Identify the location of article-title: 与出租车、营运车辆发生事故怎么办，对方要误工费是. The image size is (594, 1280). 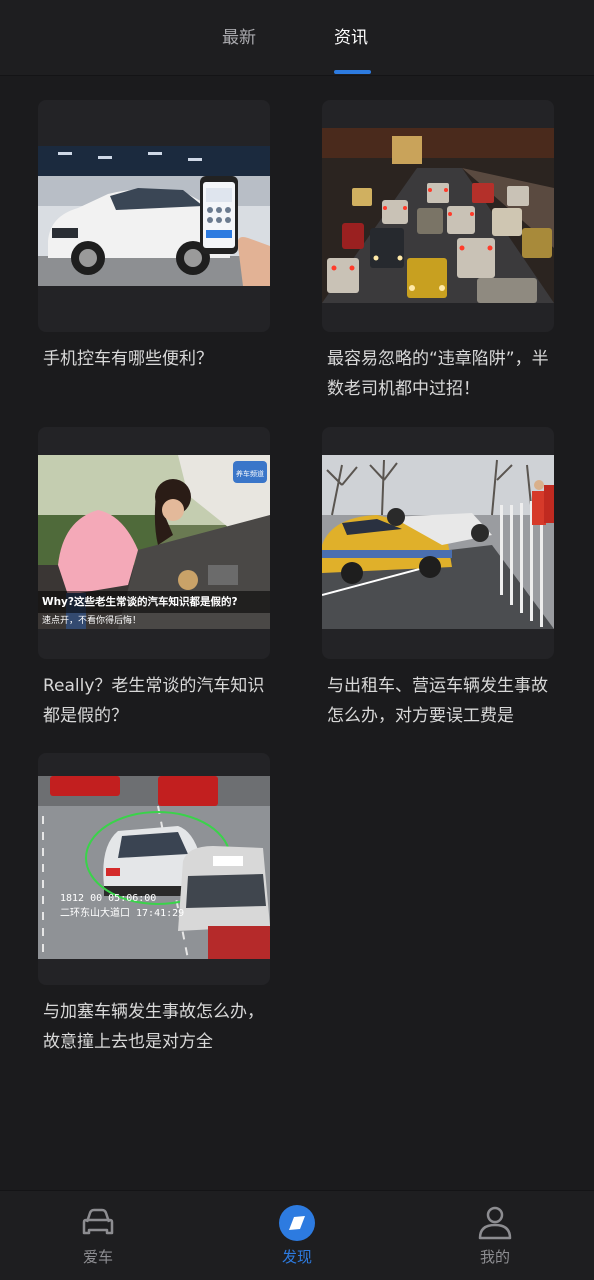
(439, 701).